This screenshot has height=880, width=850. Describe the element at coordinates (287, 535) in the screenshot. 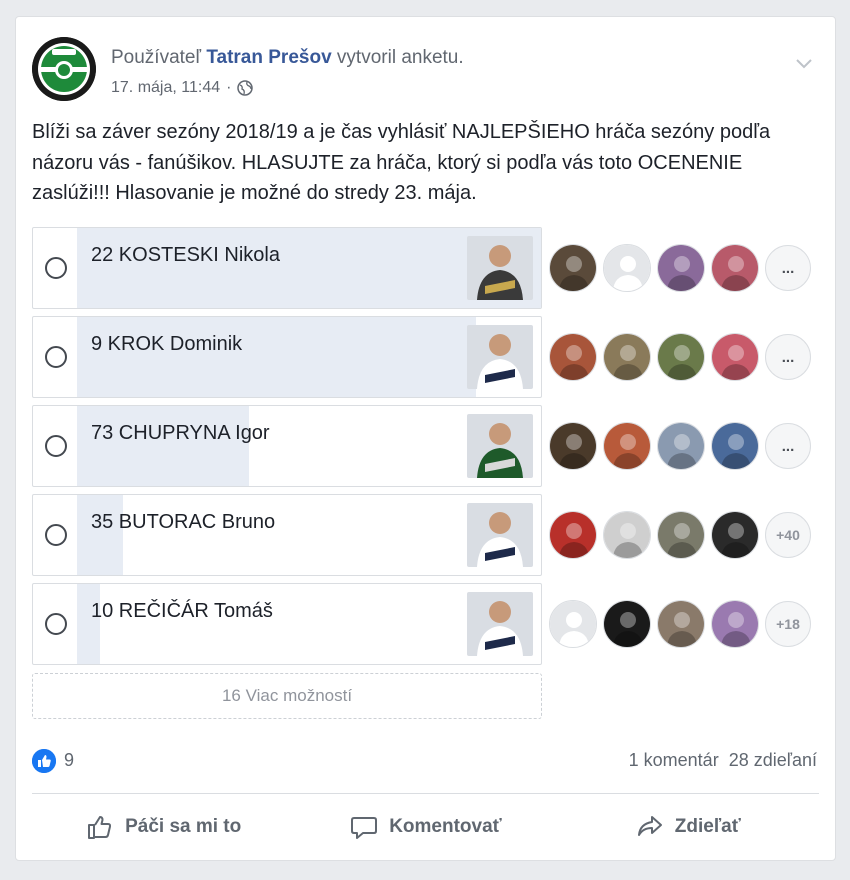

I see `poll-option: 35 BUTORAC Bruno` at that location.